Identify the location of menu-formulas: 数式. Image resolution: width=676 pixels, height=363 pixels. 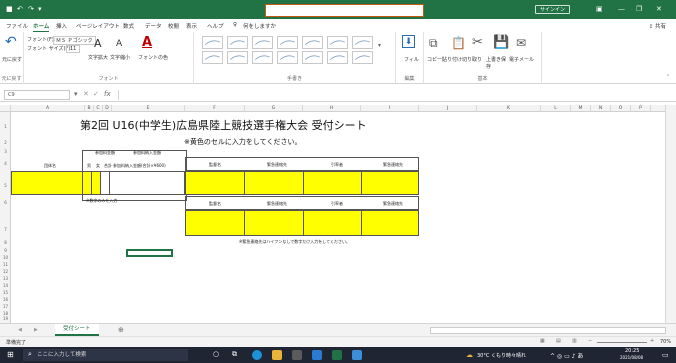
(128, 26).